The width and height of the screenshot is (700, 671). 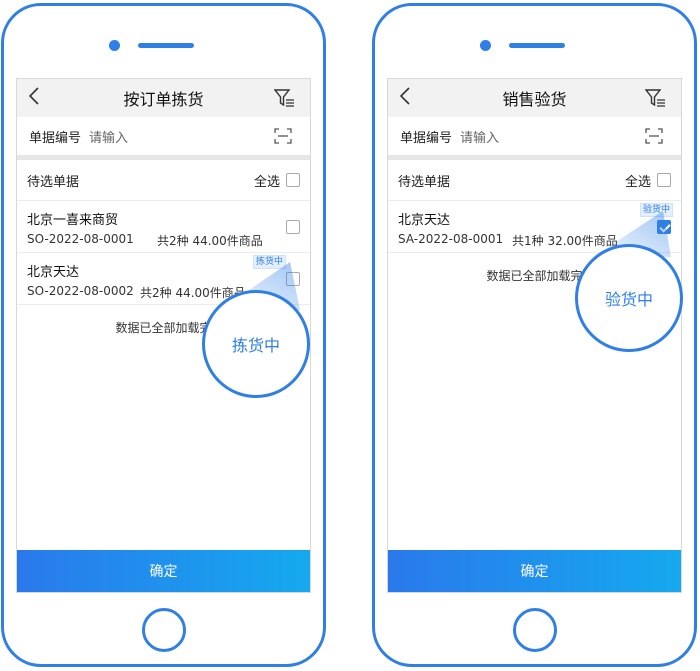 I want to click on order-summary: 共2种 44.00件商品, so click(x=210, y=241).